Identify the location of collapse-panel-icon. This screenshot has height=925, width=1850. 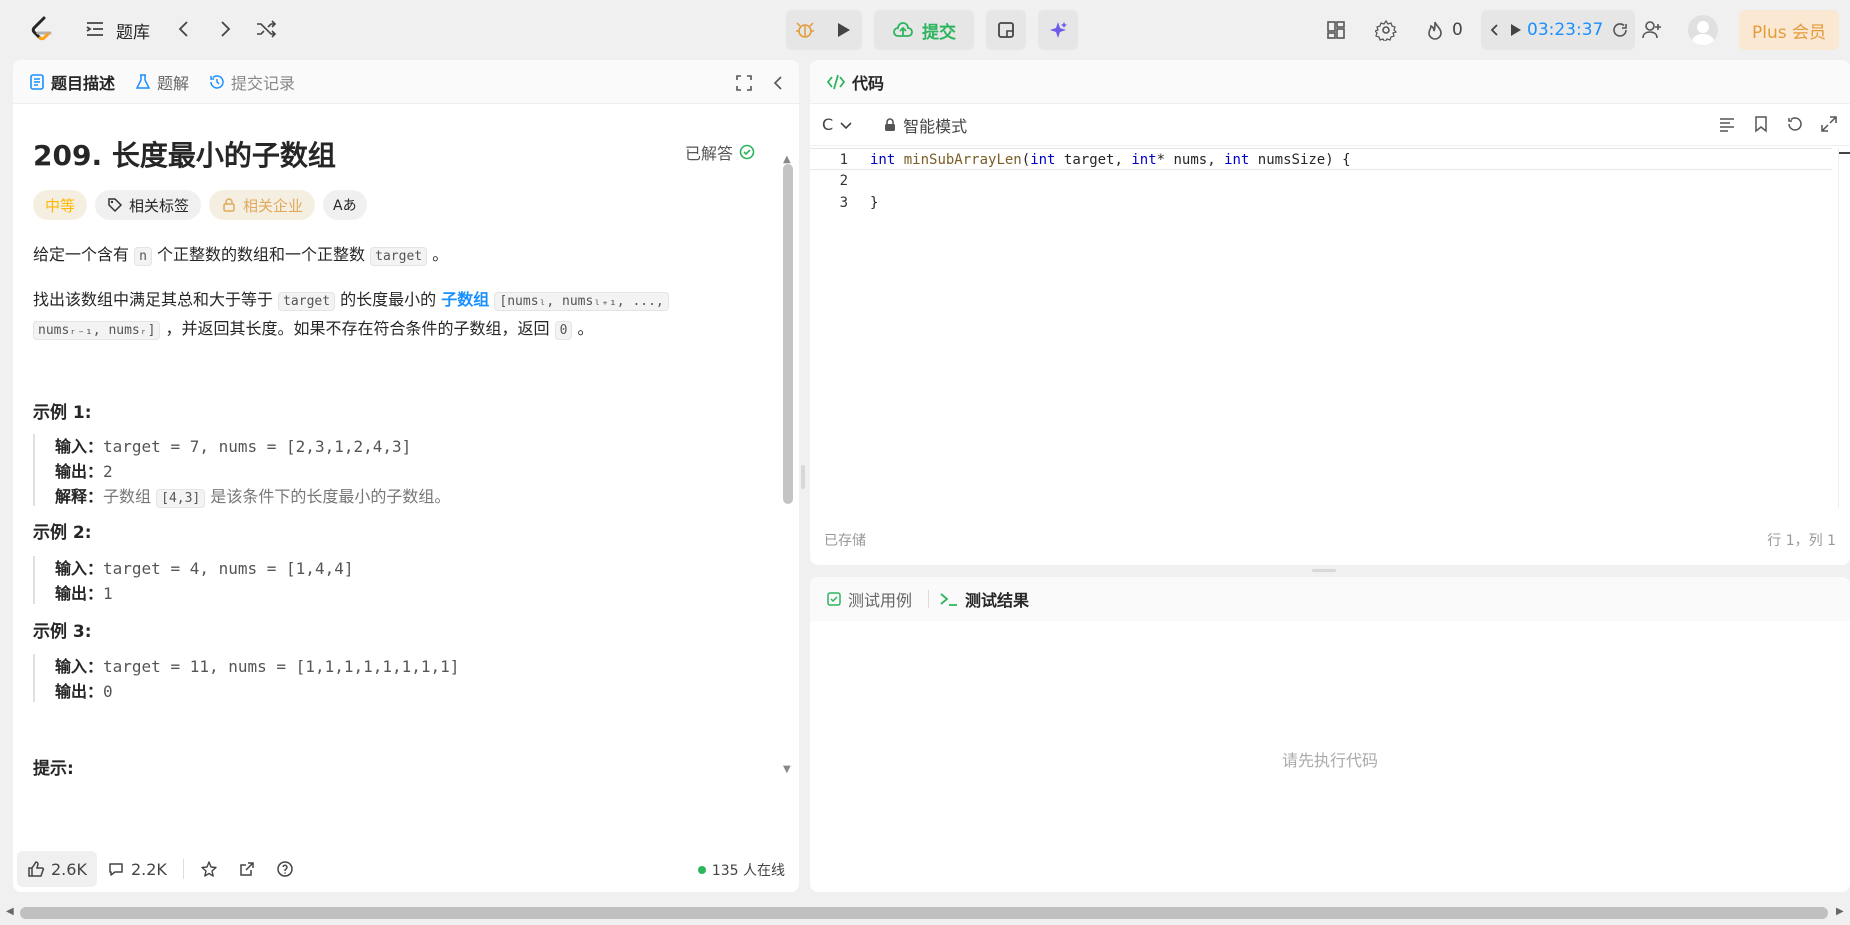
(778, 85).